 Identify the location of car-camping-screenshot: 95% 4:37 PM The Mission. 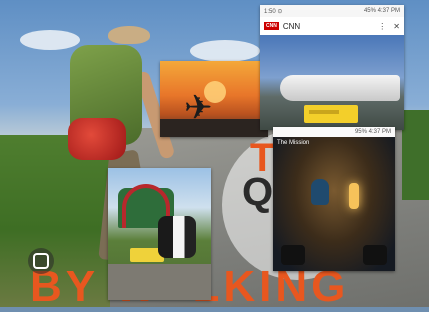
(334, 199).